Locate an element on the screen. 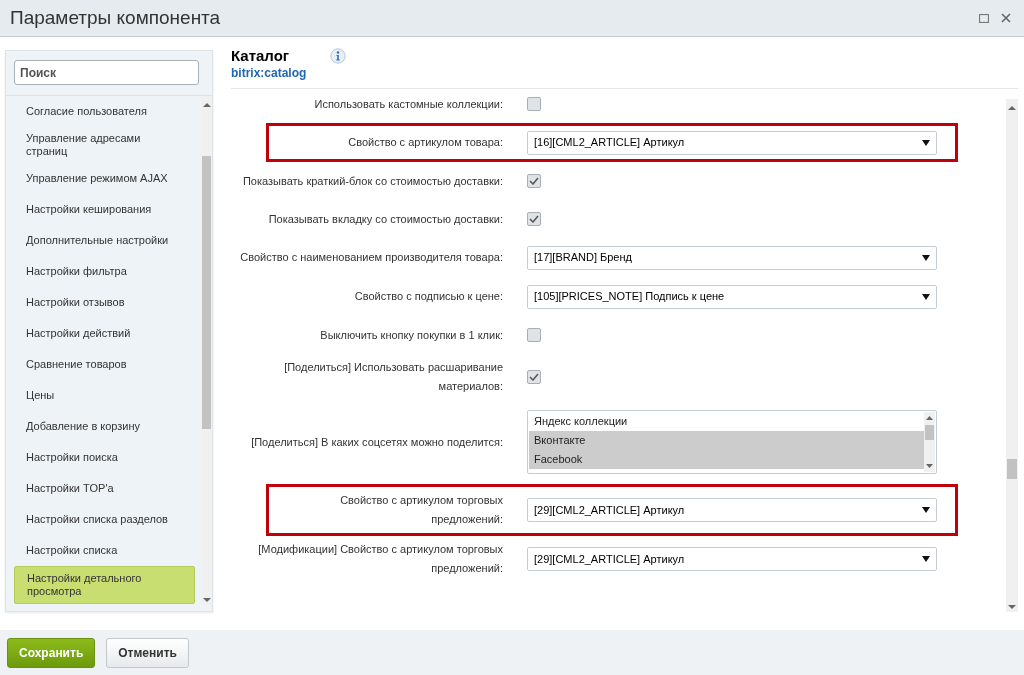 This screenshot has height=675, width=1024. field-label: Свойство с подписью к цене: is located at coordinates (428, 296).